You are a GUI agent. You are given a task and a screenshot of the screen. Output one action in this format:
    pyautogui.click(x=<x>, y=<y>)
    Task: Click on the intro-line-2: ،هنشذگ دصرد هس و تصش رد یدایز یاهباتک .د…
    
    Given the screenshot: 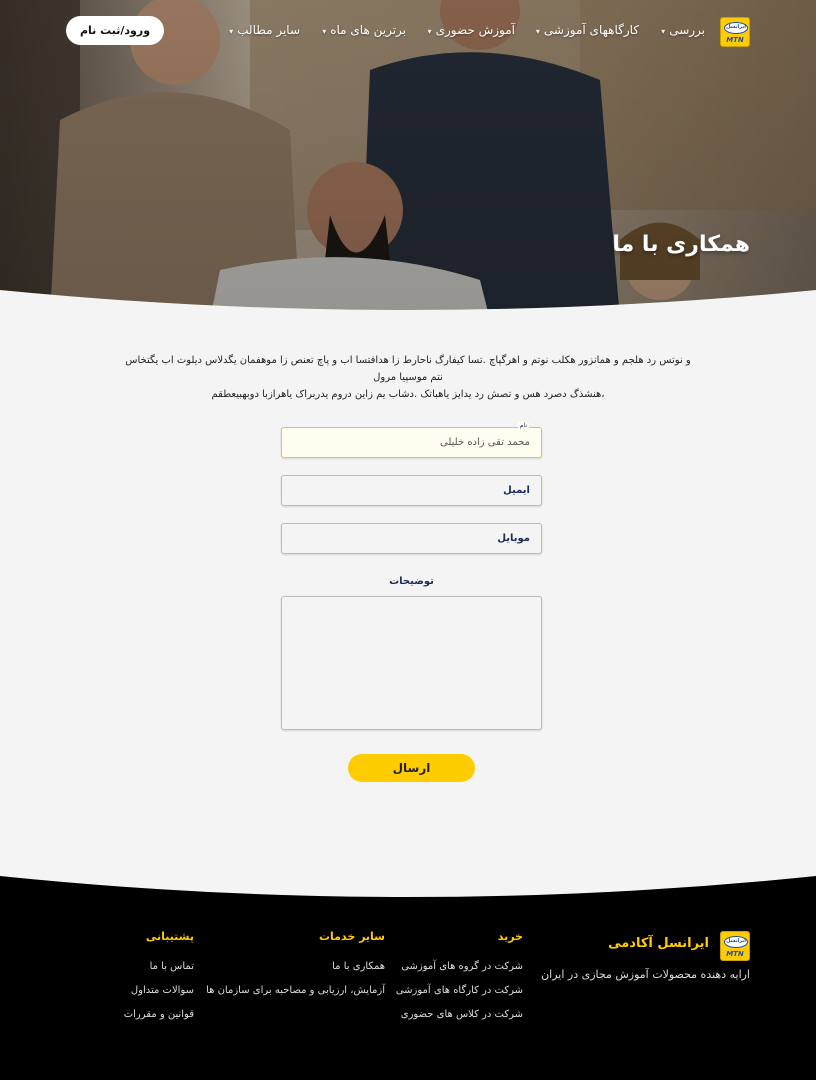 What is the action you would take?
    pyautogui.click(x=408, y=394)
    